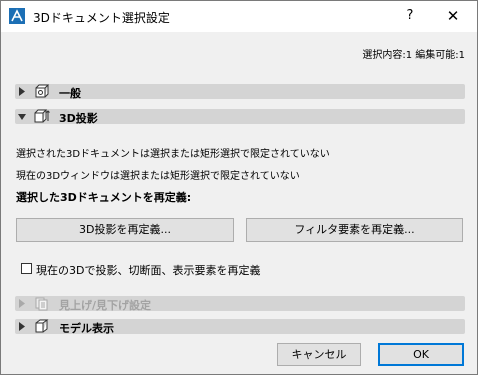  I want to click on section-general: 一般, so click(240, 92).